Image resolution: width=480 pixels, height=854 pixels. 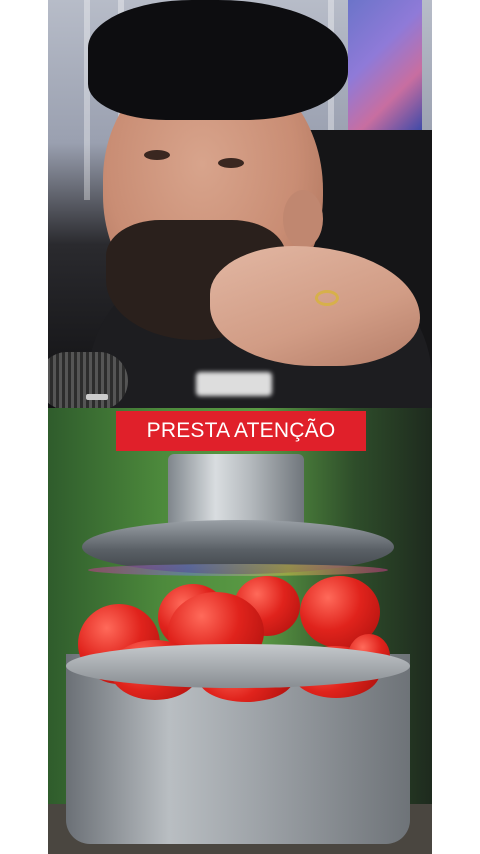 I want to click on wall-stripe, so click(x=87, y=100).